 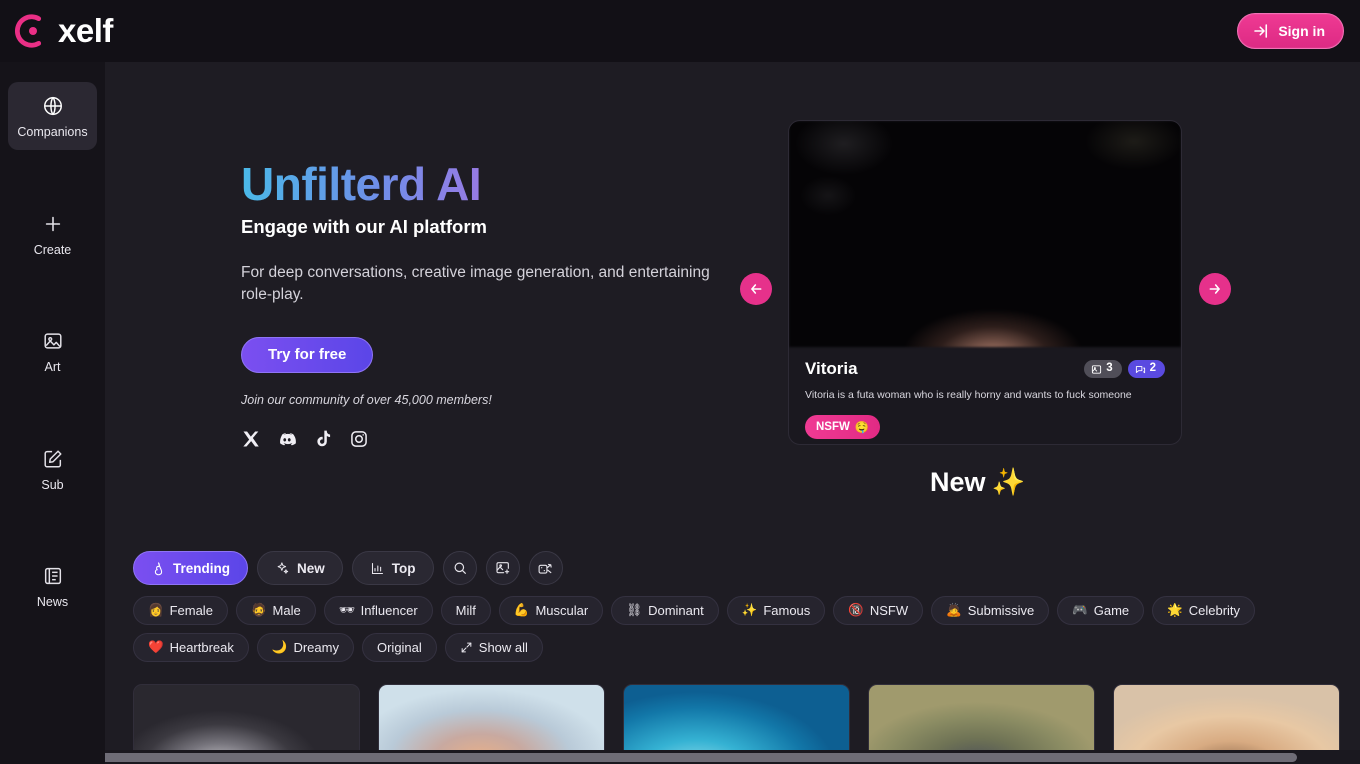 I want to click on nsfw-tag: NSFW 🤤, so click(x=843, y=427).